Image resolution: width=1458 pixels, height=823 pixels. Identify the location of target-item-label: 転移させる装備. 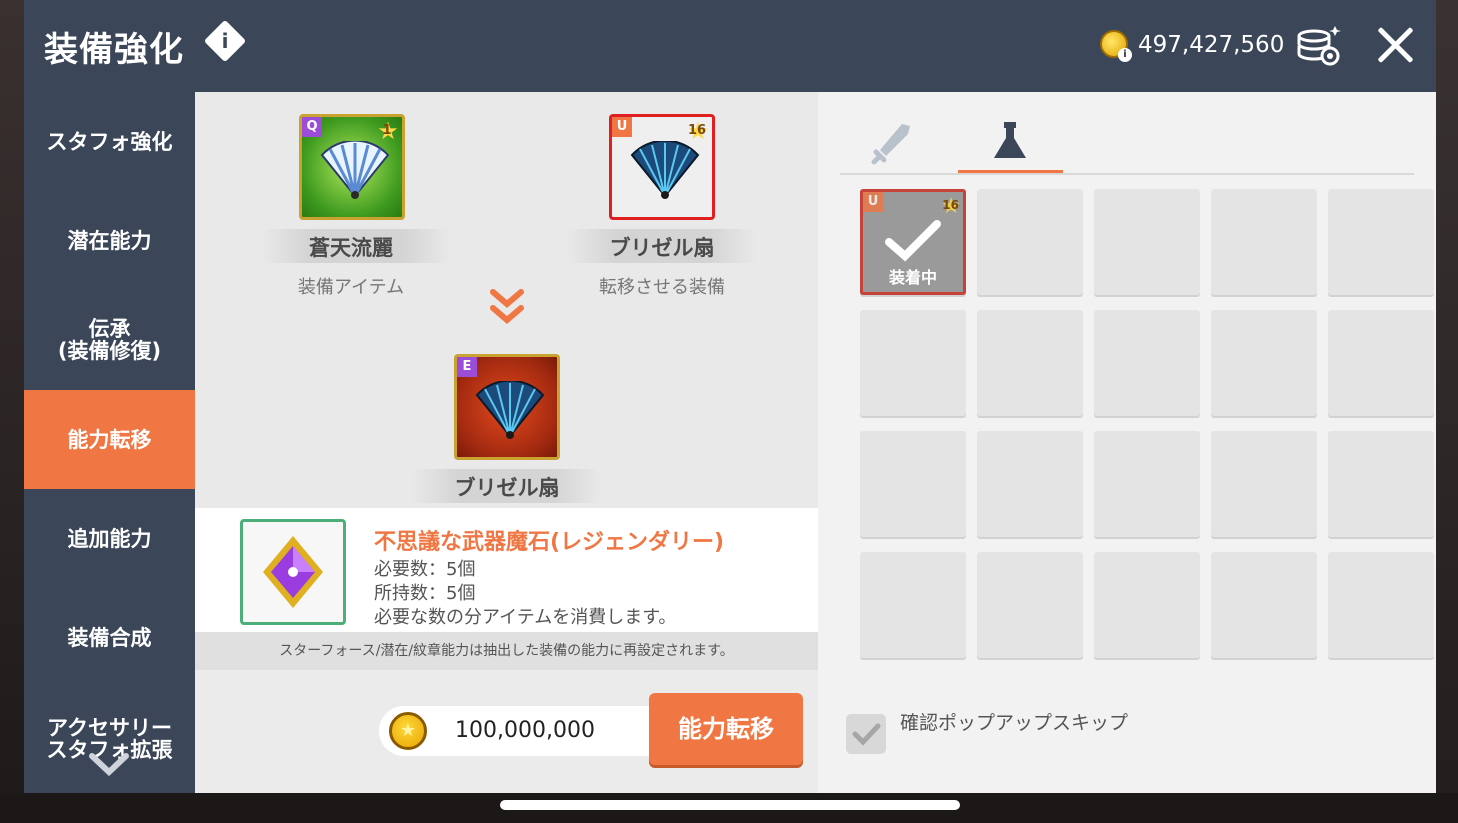
(662, 287).